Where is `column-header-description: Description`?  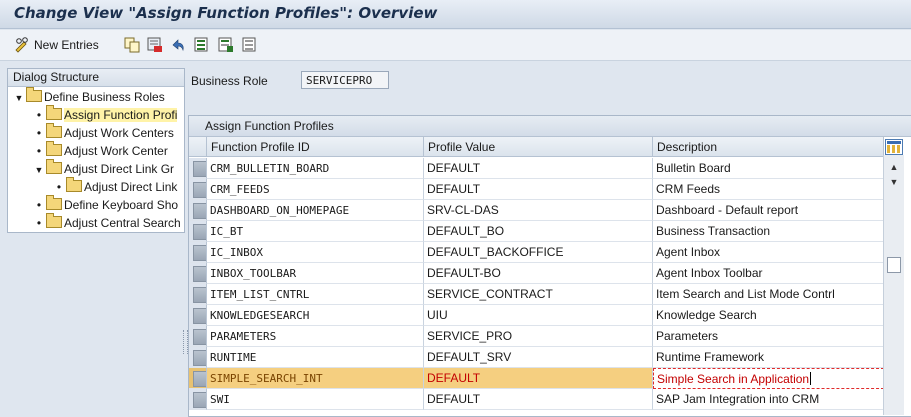 column-header-description: Description is located at coordinates (768, 147).